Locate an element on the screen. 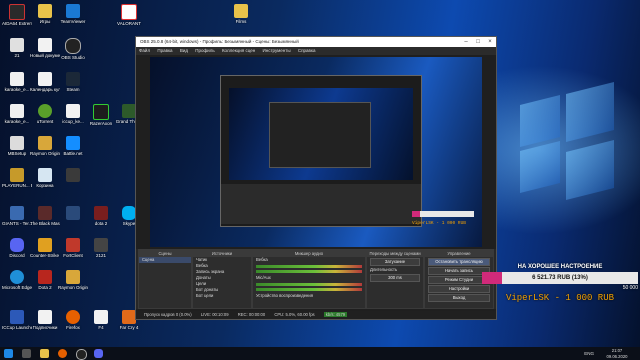  pubg-icon is located at coordinates (17, 175).